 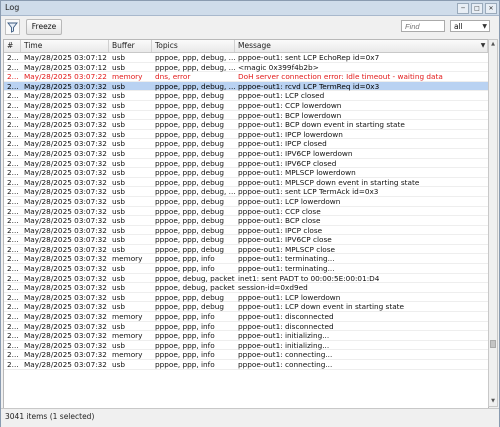 I want to click on row-message: pppoe-out1: BCP lowerdown, so click(x=290, y=115).